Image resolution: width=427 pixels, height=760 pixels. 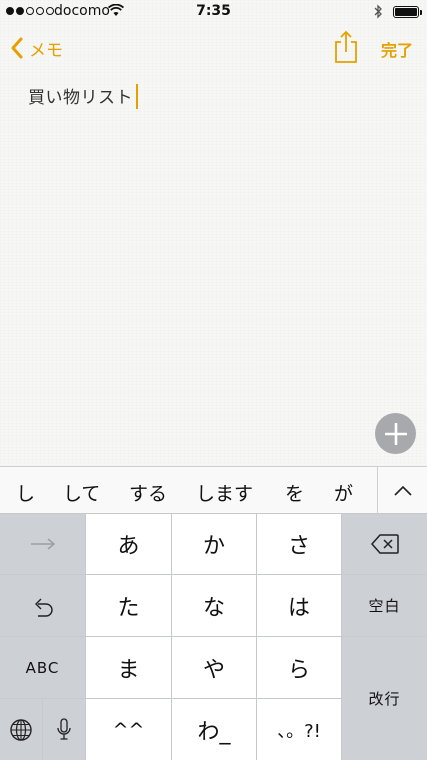 I want to click on space-key: 空白, so click(x=384, y=605).